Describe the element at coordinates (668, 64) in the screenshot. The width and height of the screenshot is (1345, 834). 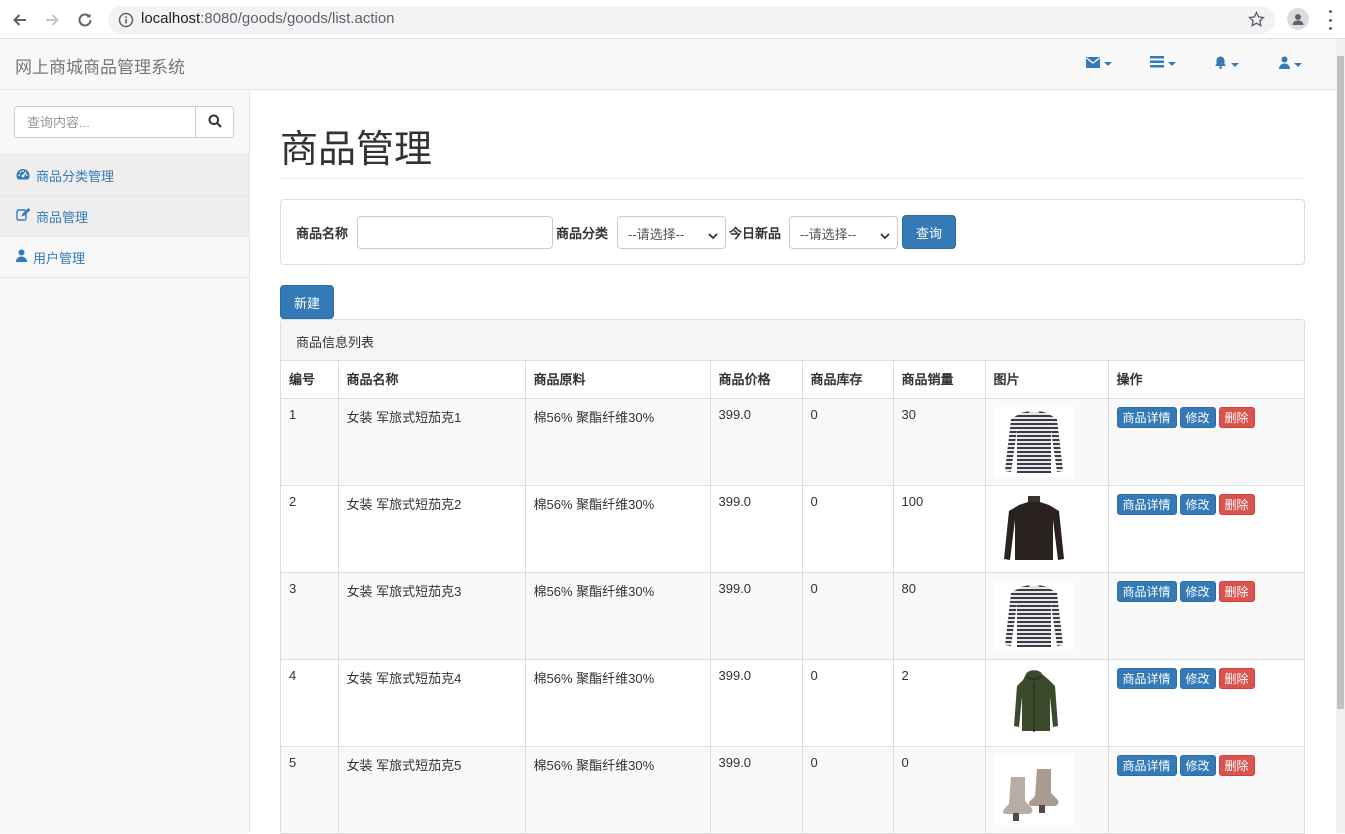
I see `top-navbar: 网上商城商品管理系统` at that location.